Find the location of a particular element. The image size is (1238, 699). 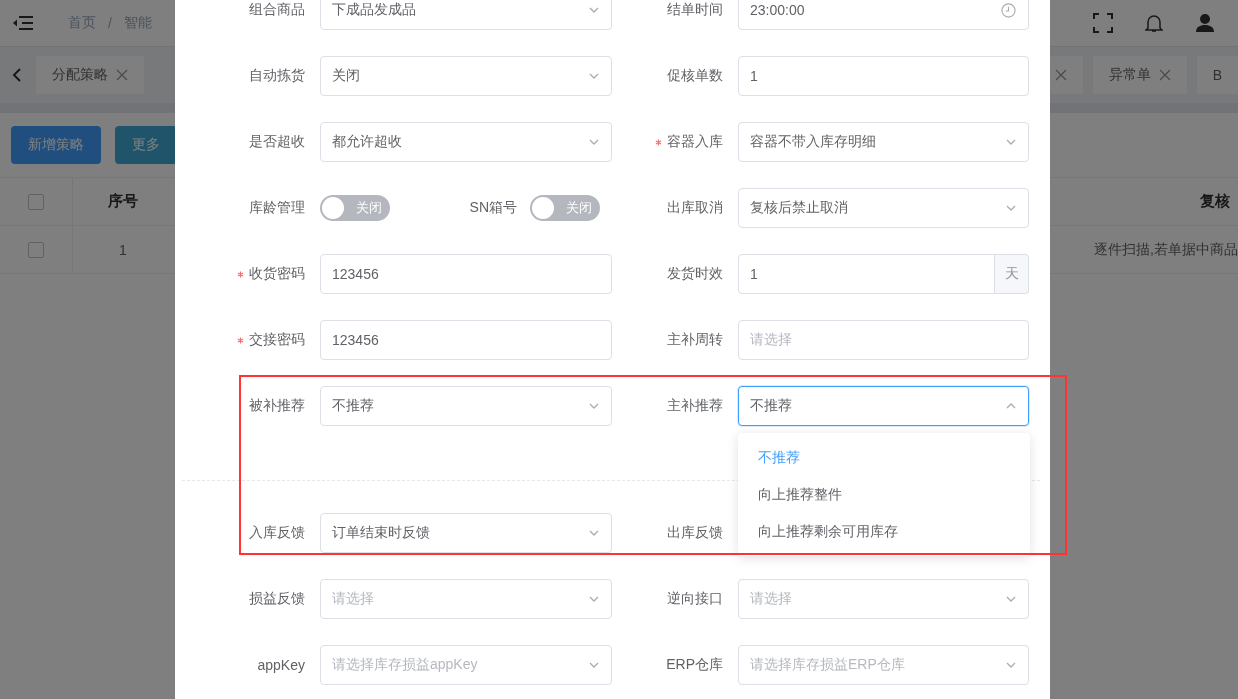

chevron-left-icon is located at coordinates (17, 75).